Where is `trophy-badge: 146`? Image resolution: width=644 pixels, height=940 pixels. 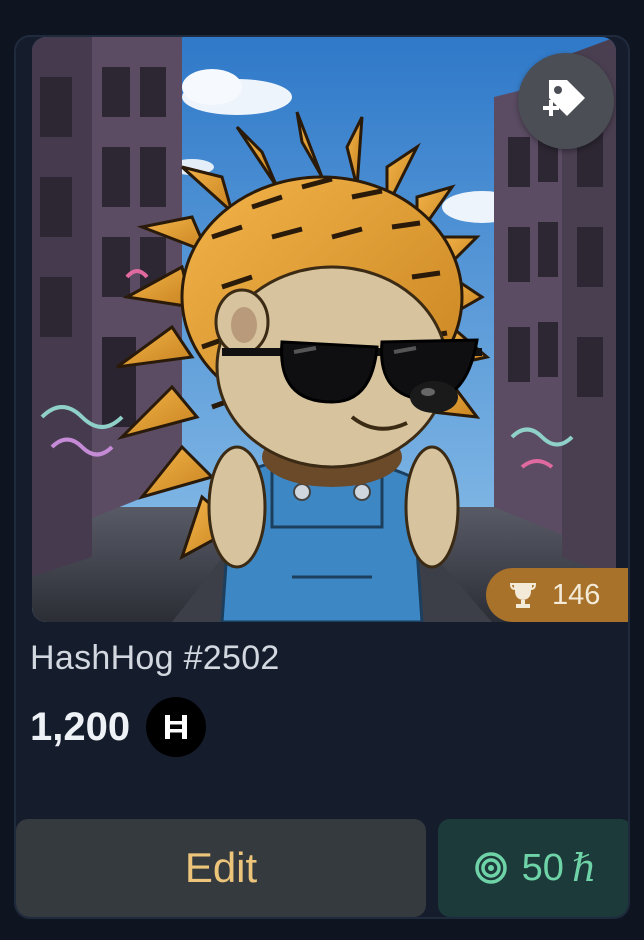
trophy-badge: 146 is located at coordinates (557, 595).